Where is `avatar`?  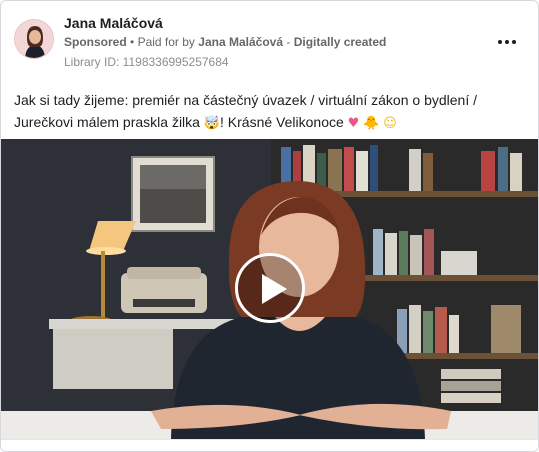
avatar is located at coordinates (34, 39).